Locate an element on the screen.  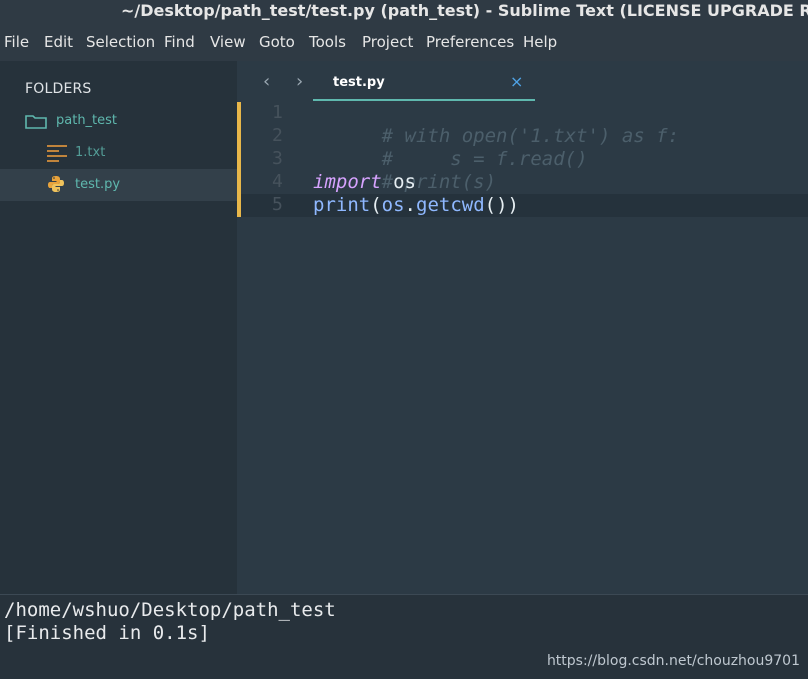
watermark: https://blog.csdn.net/chouzhou9701 is located at coordinates (673, 661).